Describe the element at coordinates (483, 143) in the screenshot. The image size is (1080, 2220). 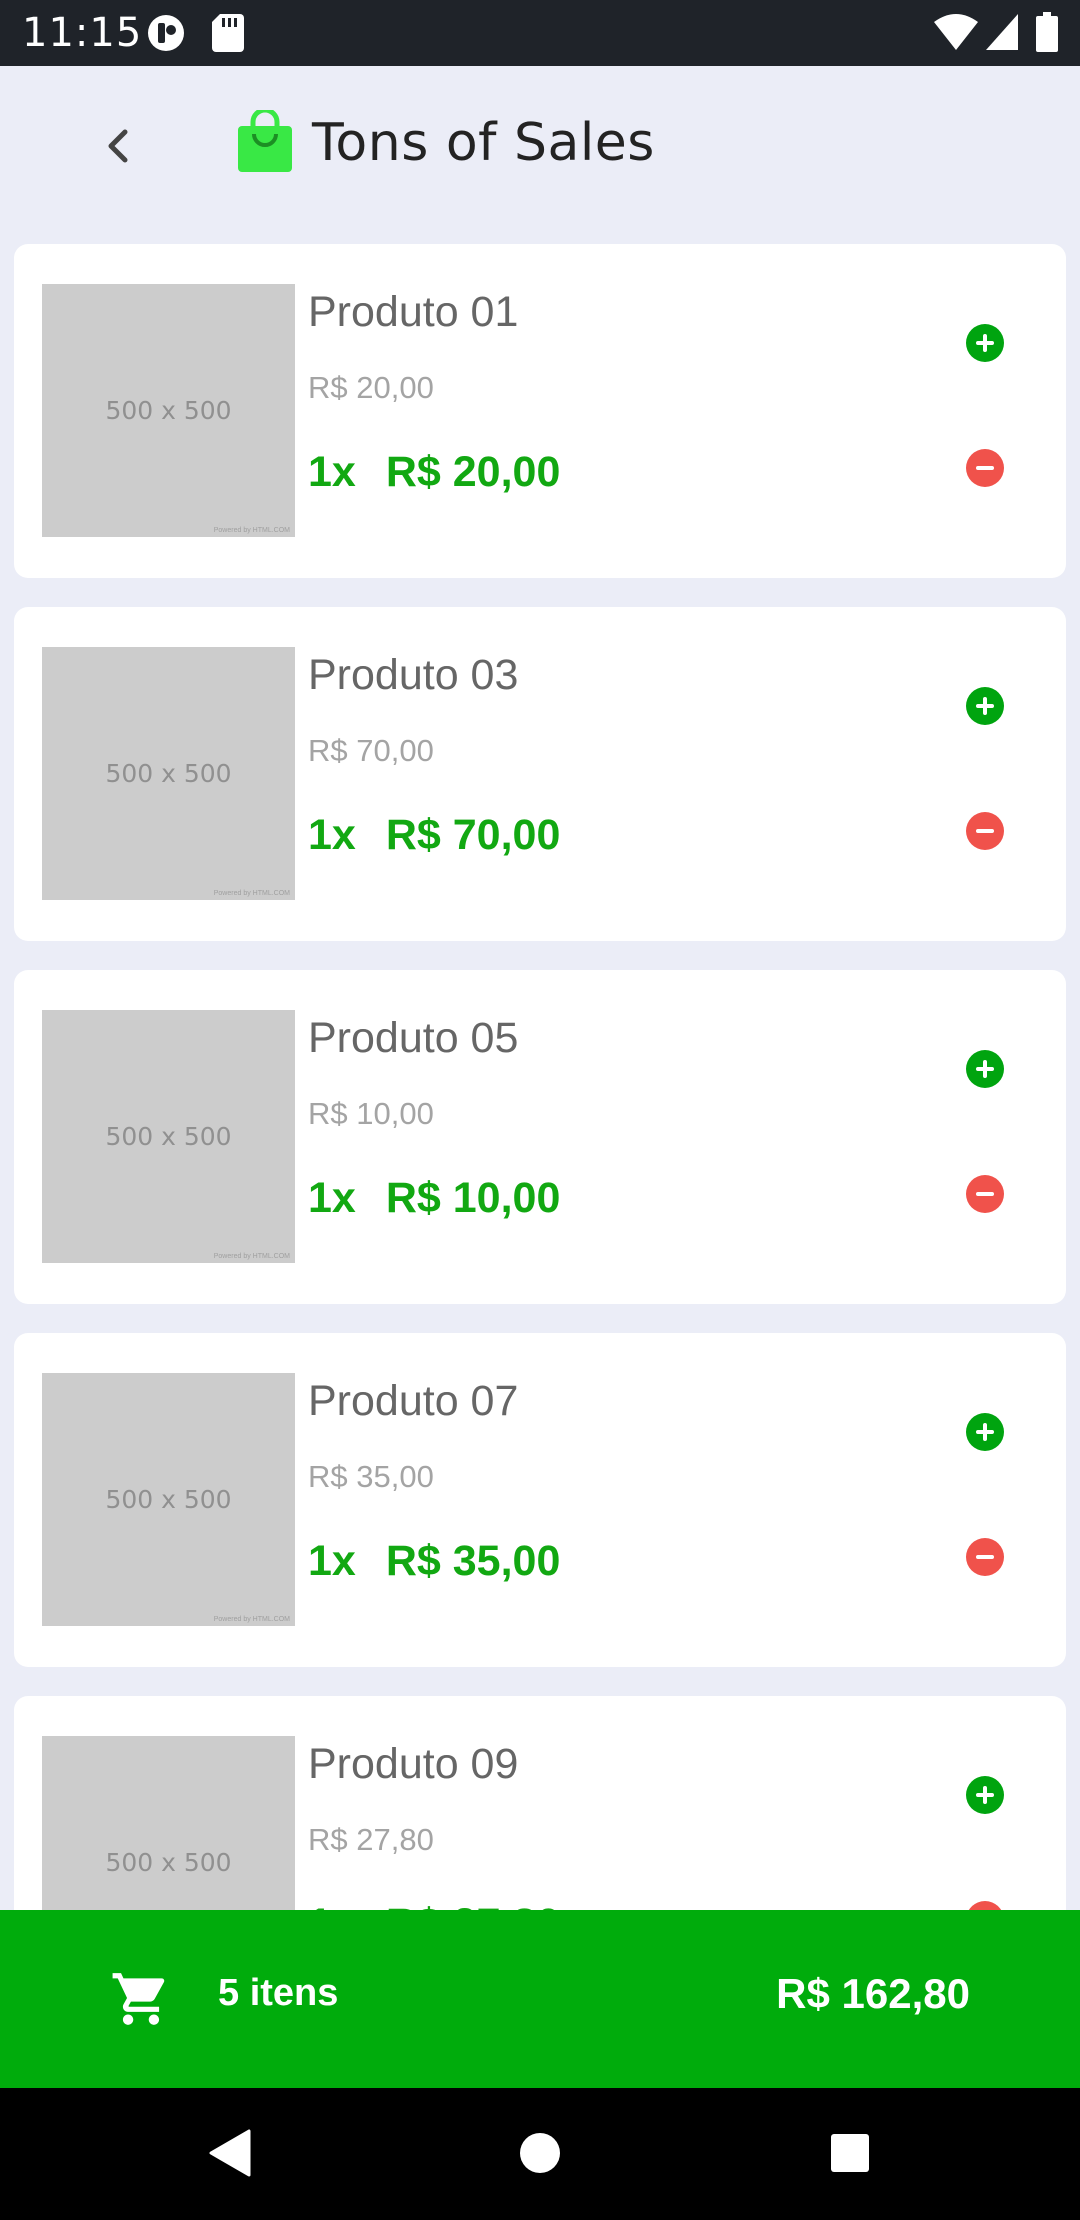
I see `app-title: Tons of Sales` at that location.